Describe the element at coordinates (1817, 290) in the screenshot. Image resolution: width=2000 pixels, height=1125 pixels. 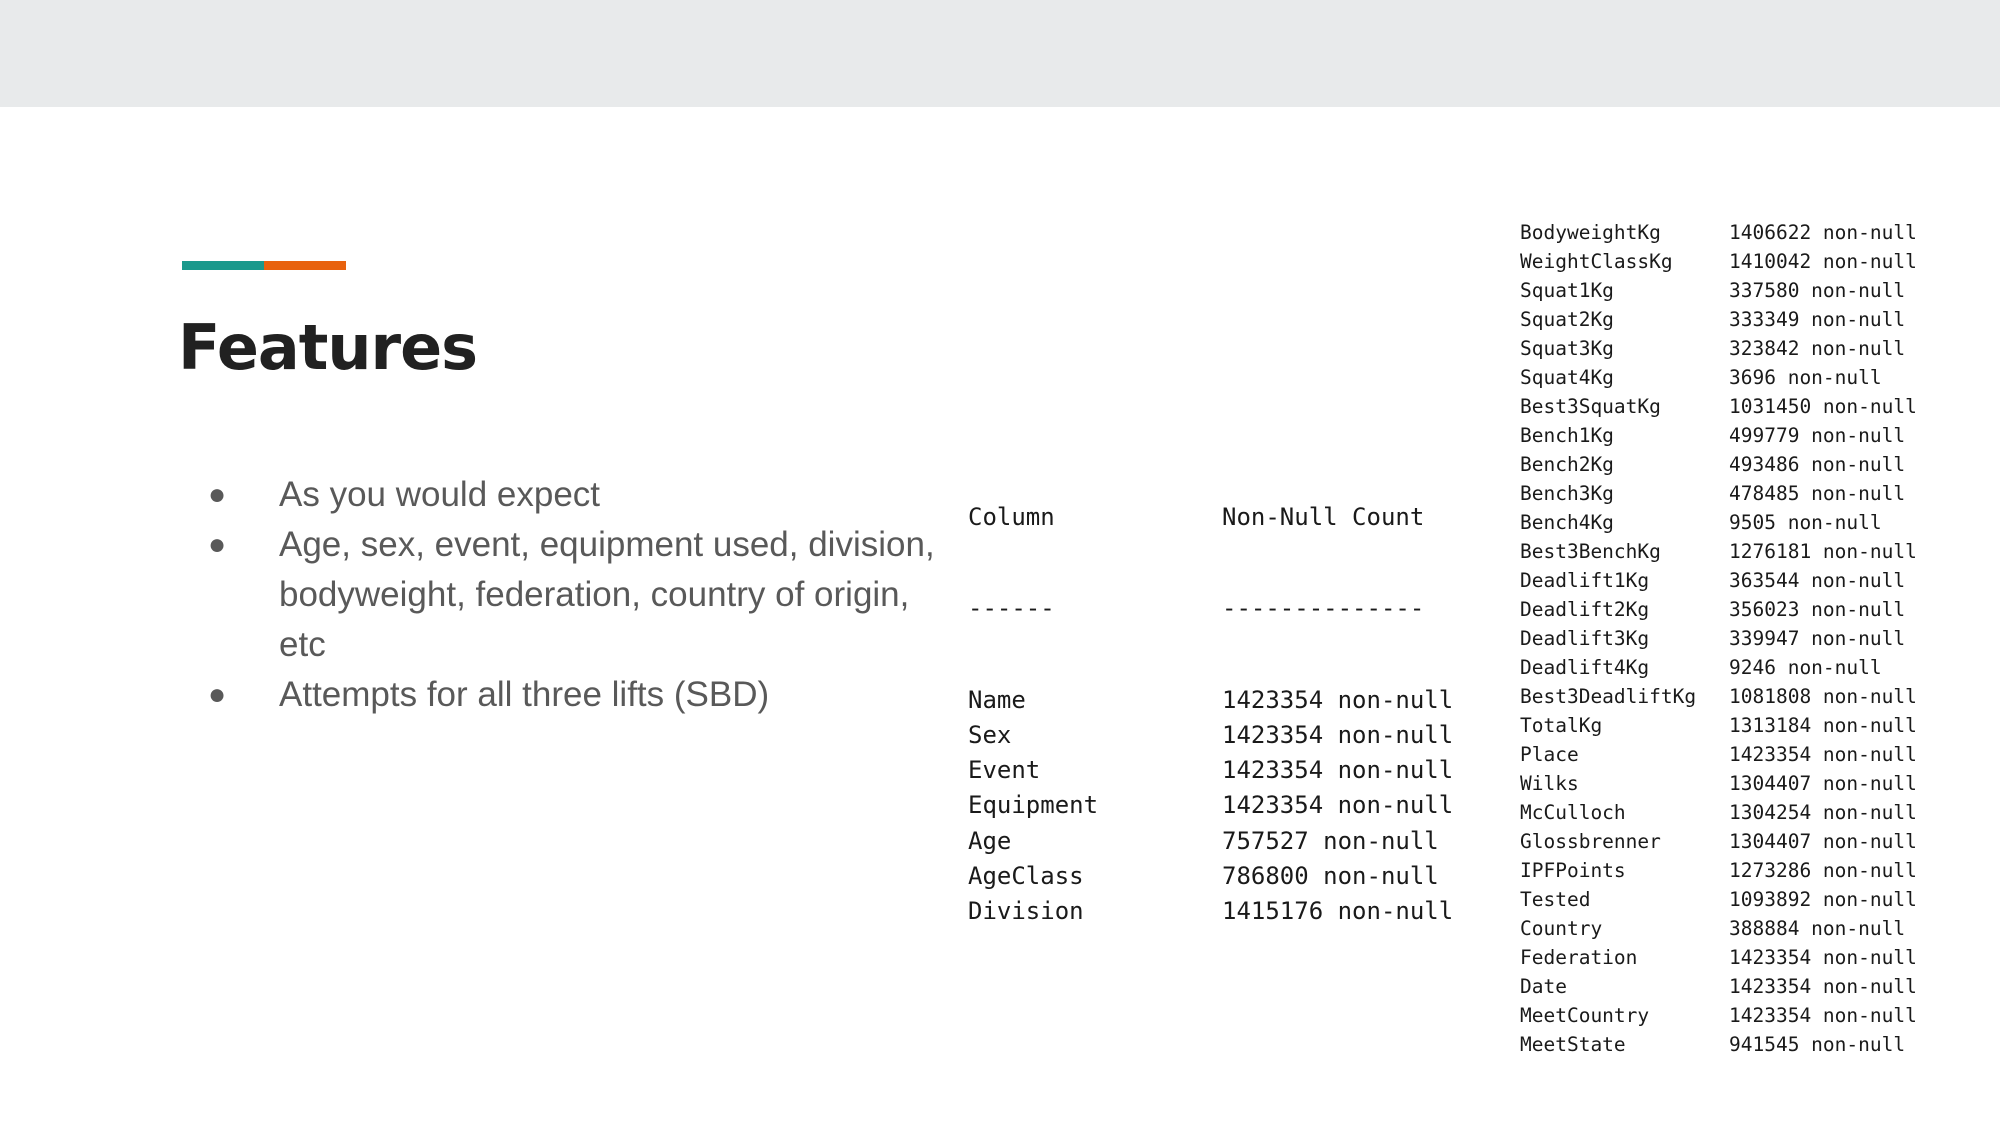
I see `row-non-null-count: 337580 non-null` at that location.